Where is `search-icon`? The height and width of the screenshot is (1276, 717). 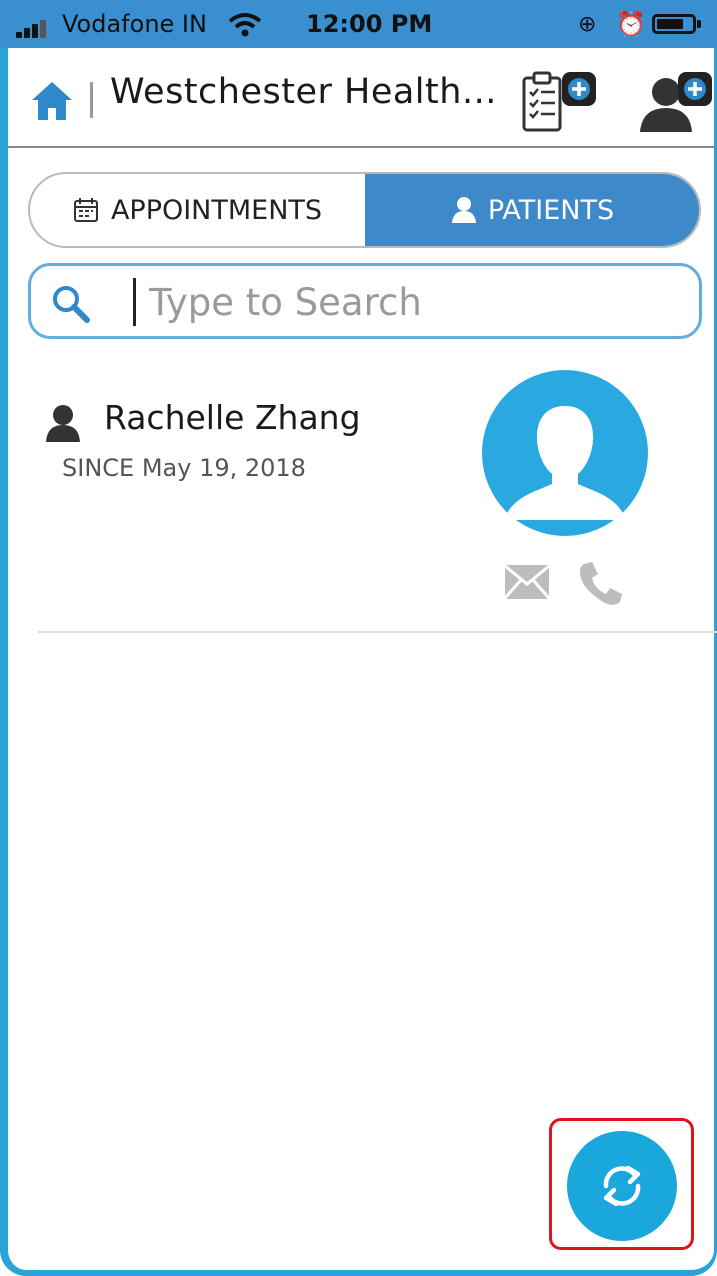 search-icon is located at coordinates (71, 304).